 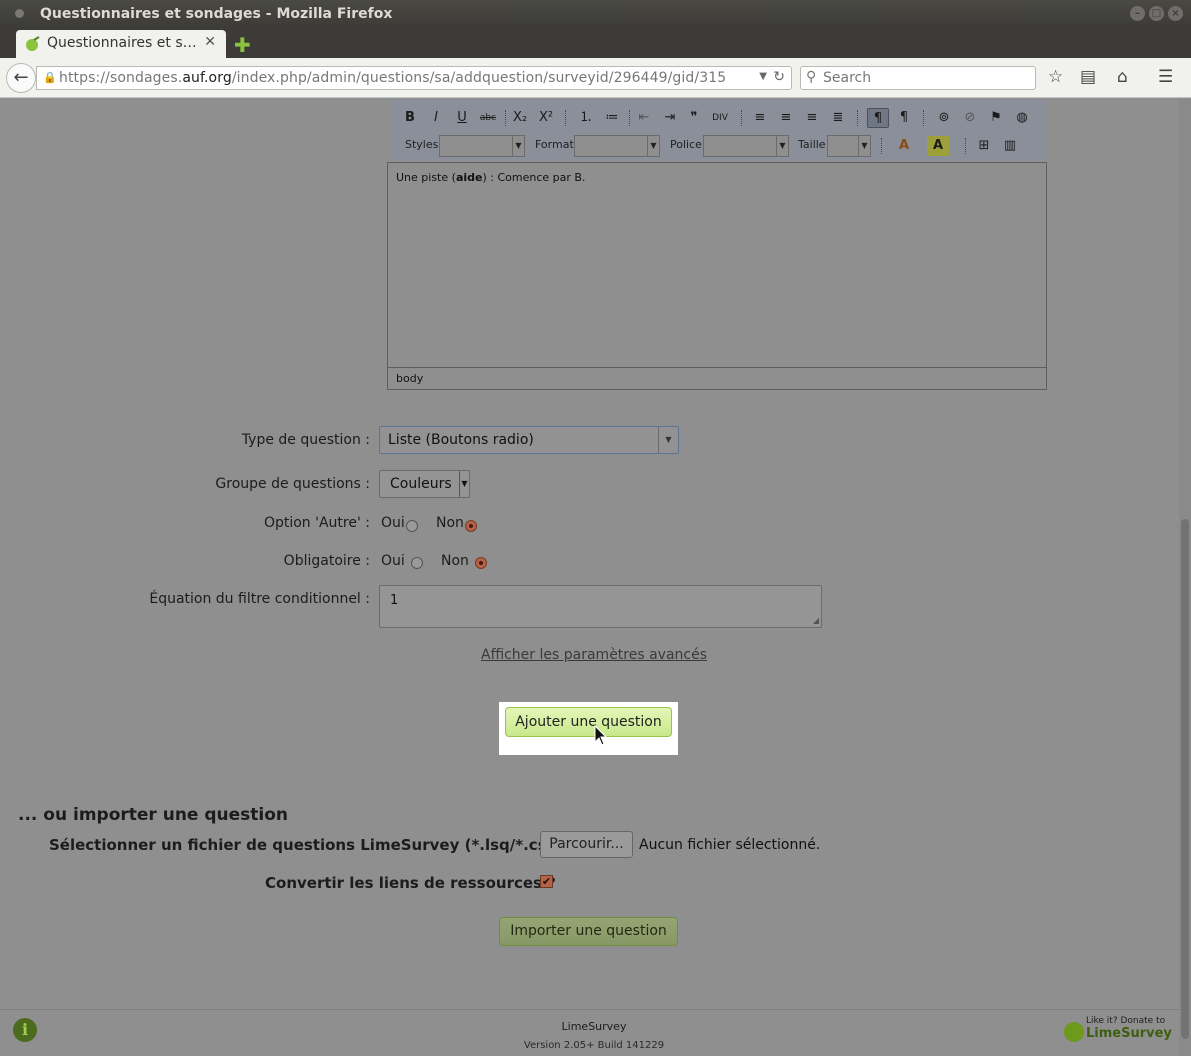 What do you see at coordinates (1074, 1032) in the screenshot?
I see `lime-logo-icon` at bounding box center [1074, 1032].